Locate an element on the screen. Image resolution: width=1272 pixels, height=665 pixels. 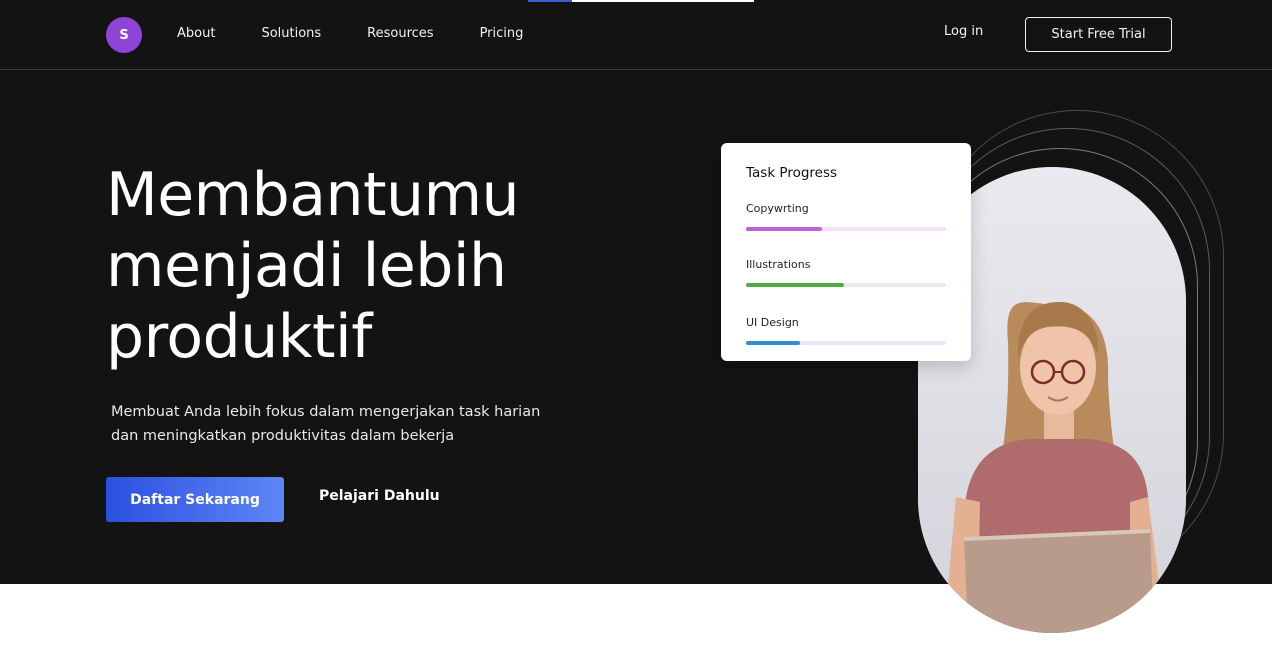
task-card-title: Task Progress is located at coordinates (792, 173).